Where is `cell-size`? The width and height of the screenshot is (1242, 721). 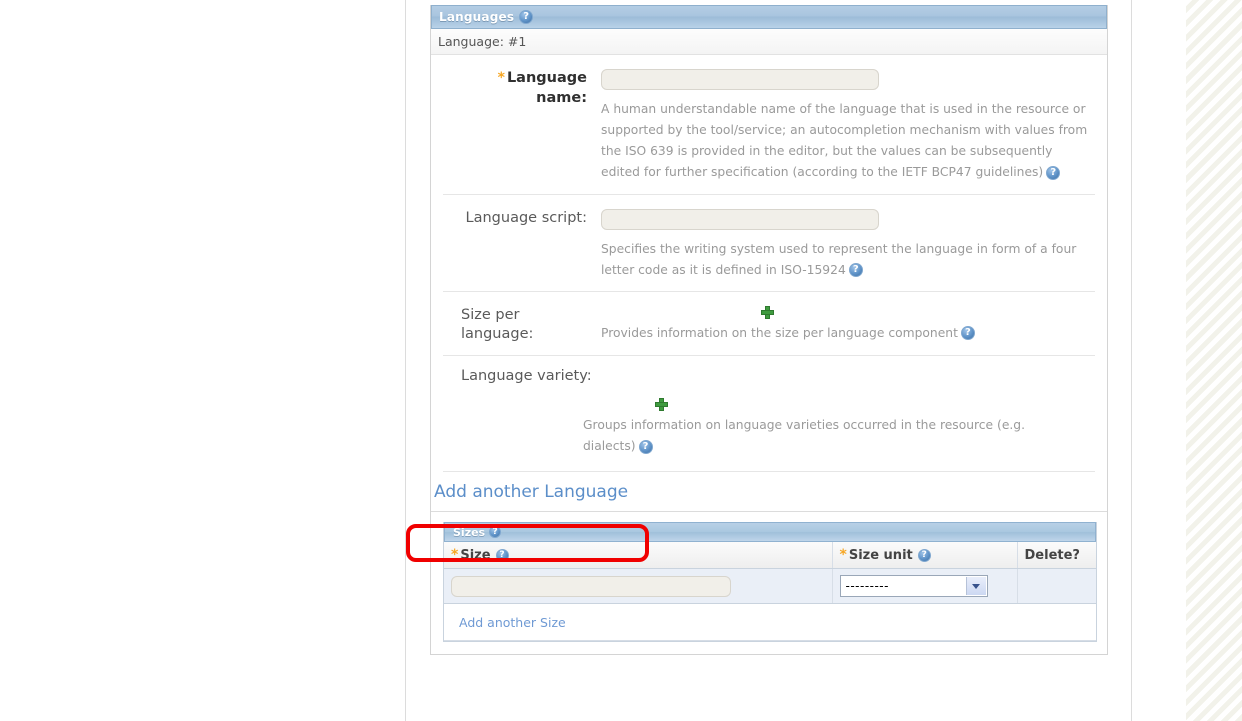 cell-size is located at coordinates (638, 586).